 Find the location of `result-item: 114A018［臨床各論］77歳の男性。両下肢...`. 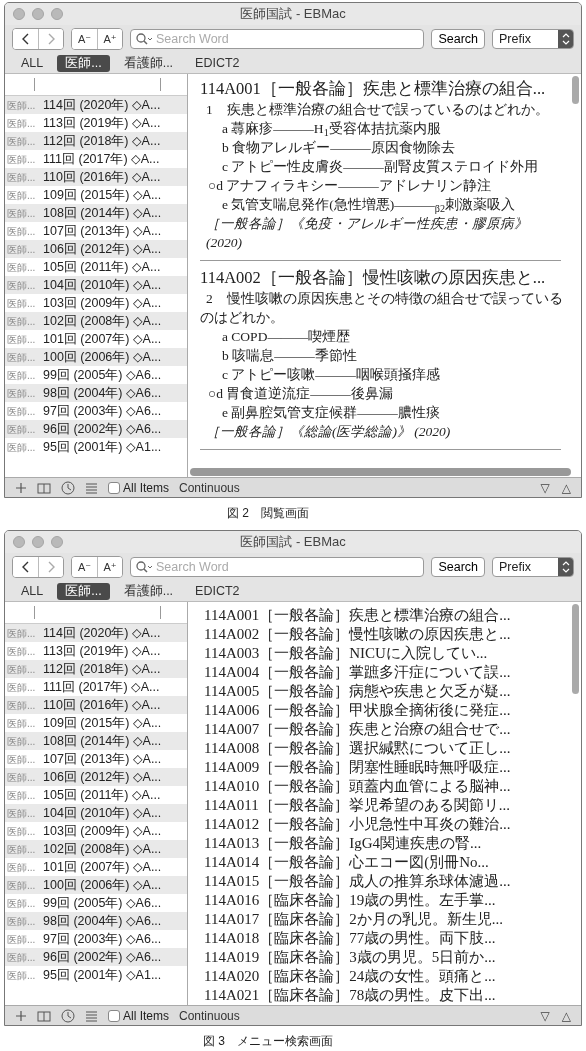

result-item: 114A018［臨床各論］77歳の男性。両下肢... is located at coordinates (383, 938).